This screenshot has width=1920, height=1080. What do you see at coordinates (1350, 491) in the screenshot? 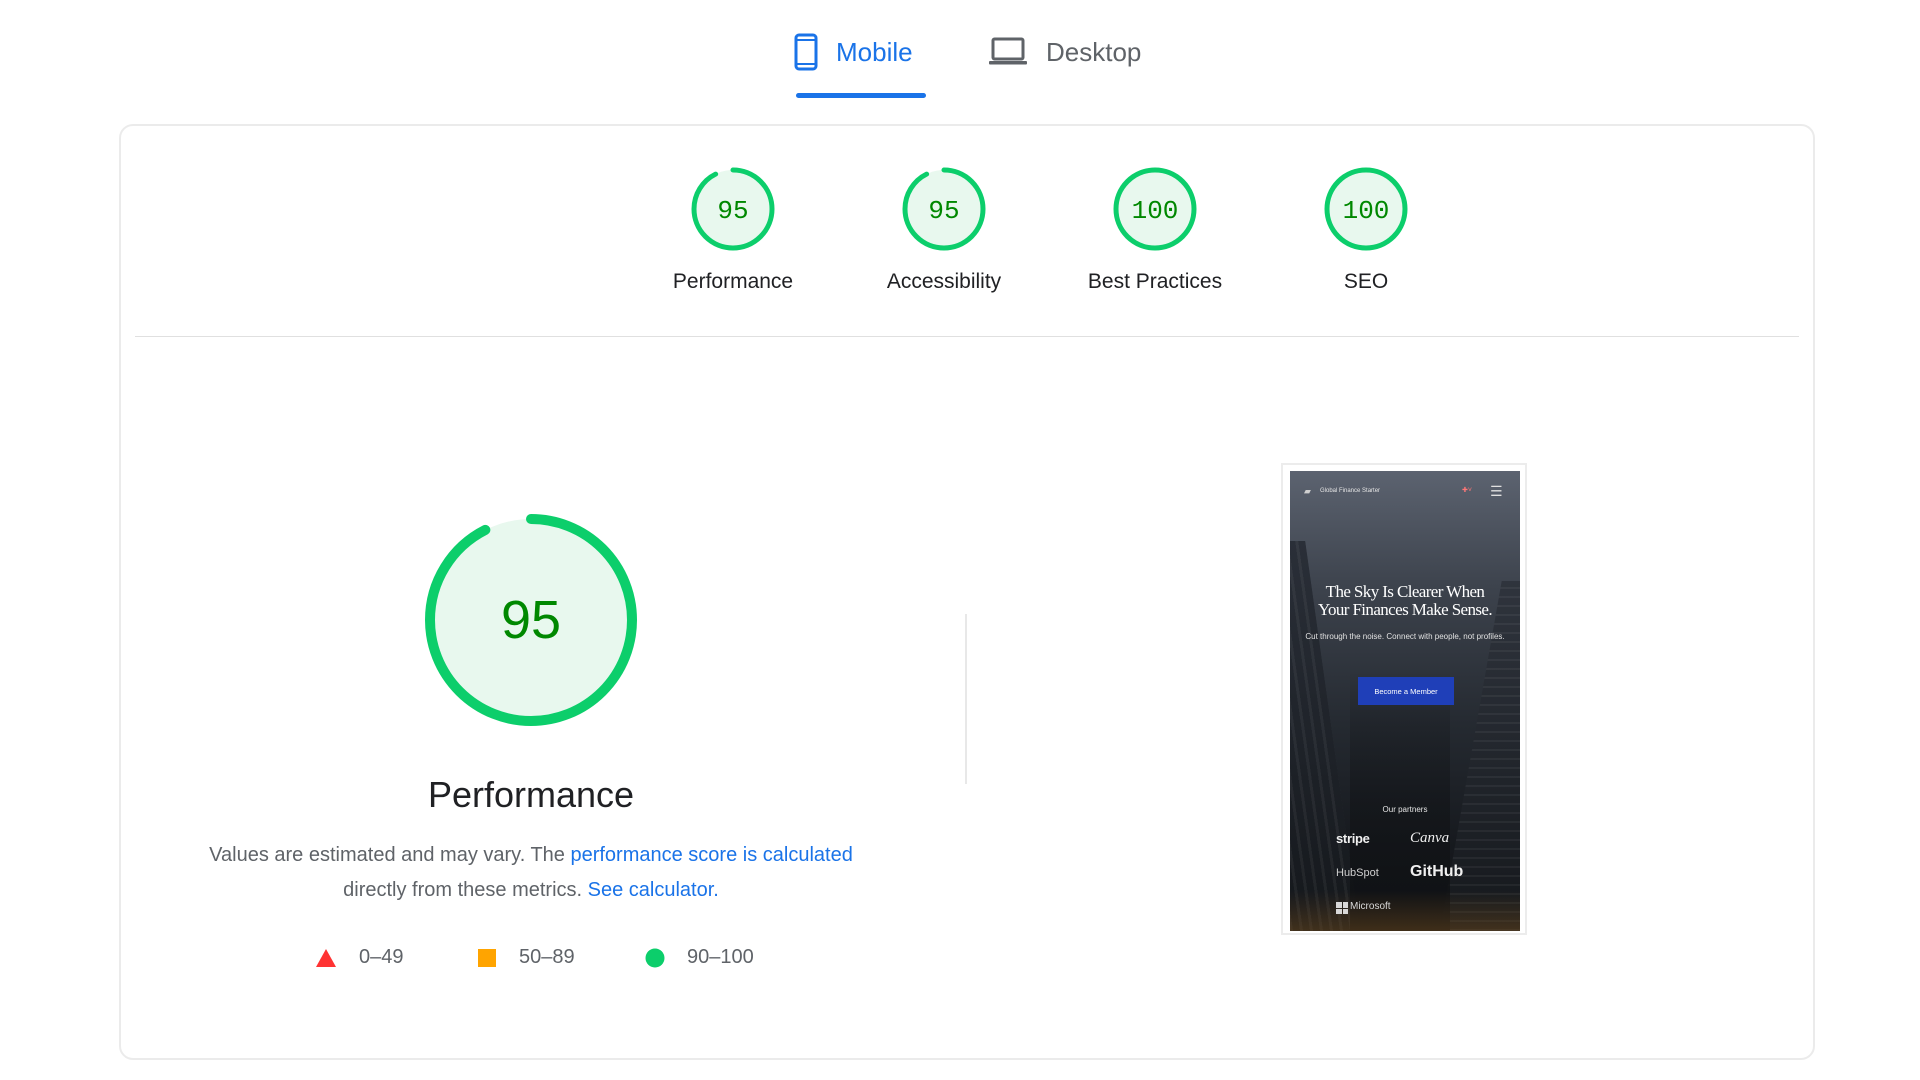
I see `screenshot-site-name: Global Finance Starter` at bounding box center [1350, 491].